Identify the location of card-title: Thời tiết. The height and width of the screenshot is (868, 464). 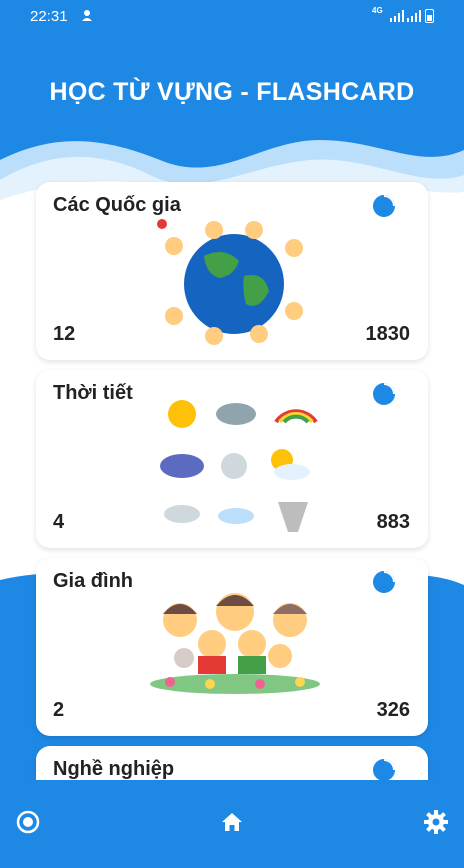
(93, 393).